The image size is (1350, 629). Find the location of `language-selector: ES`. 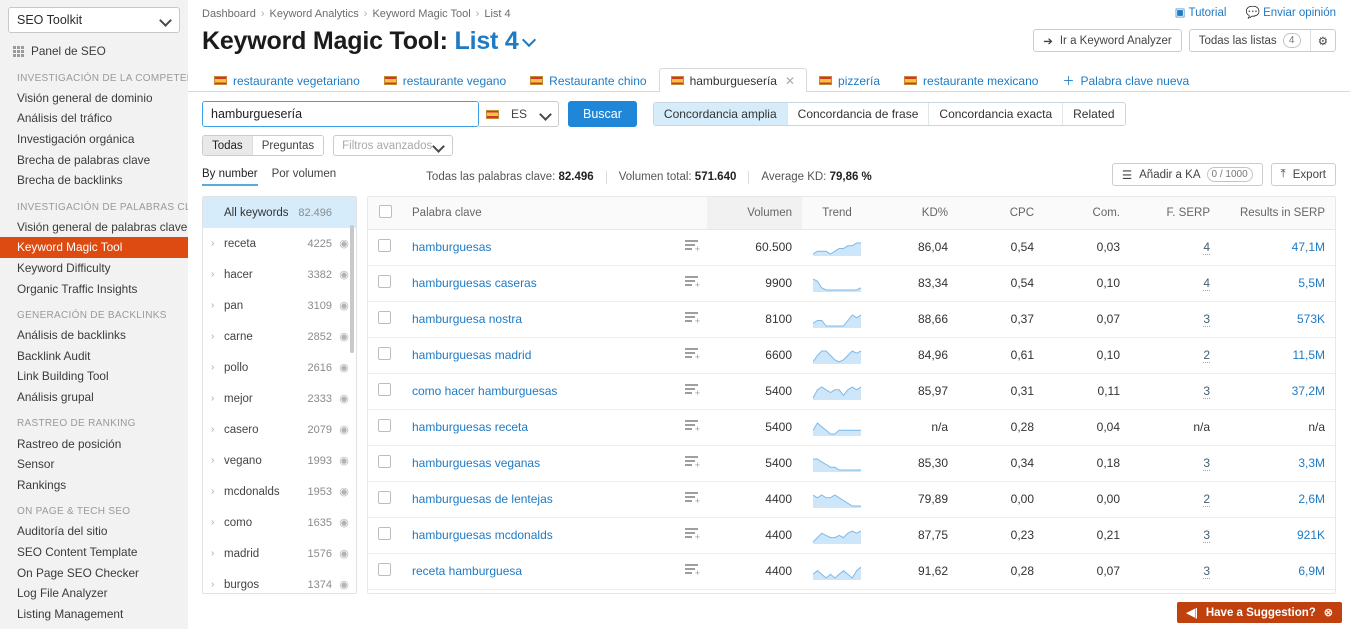

language-selector: ES is located at coordinates (519, 114).